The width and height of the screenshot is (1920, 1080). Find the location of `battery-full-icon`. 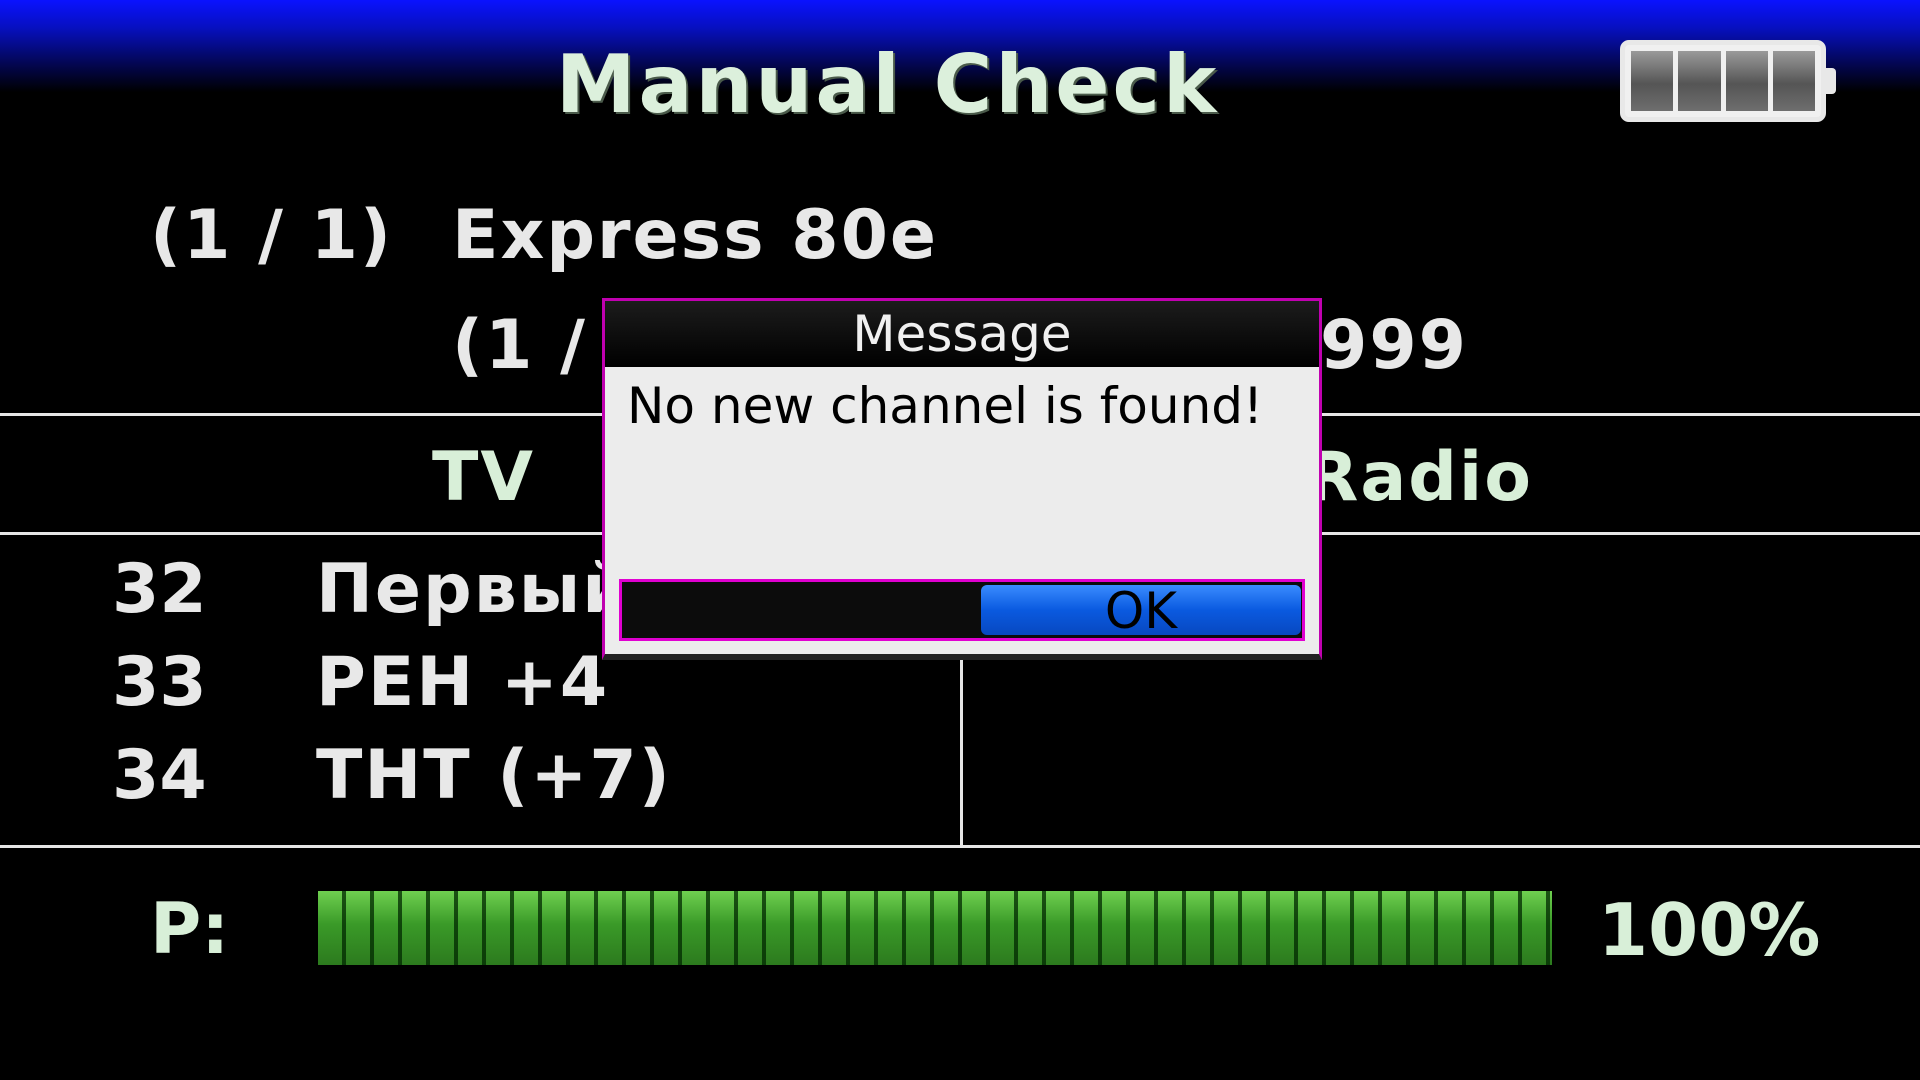

battery-full-icon is located at coordinates (1723, 81).